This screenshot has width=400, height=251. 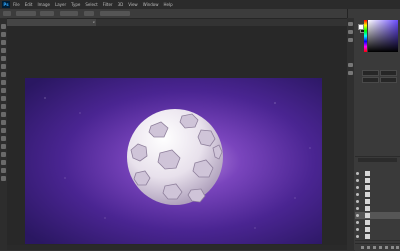 I want to click on lasso-tool-icon, so click(x=3, y=42).